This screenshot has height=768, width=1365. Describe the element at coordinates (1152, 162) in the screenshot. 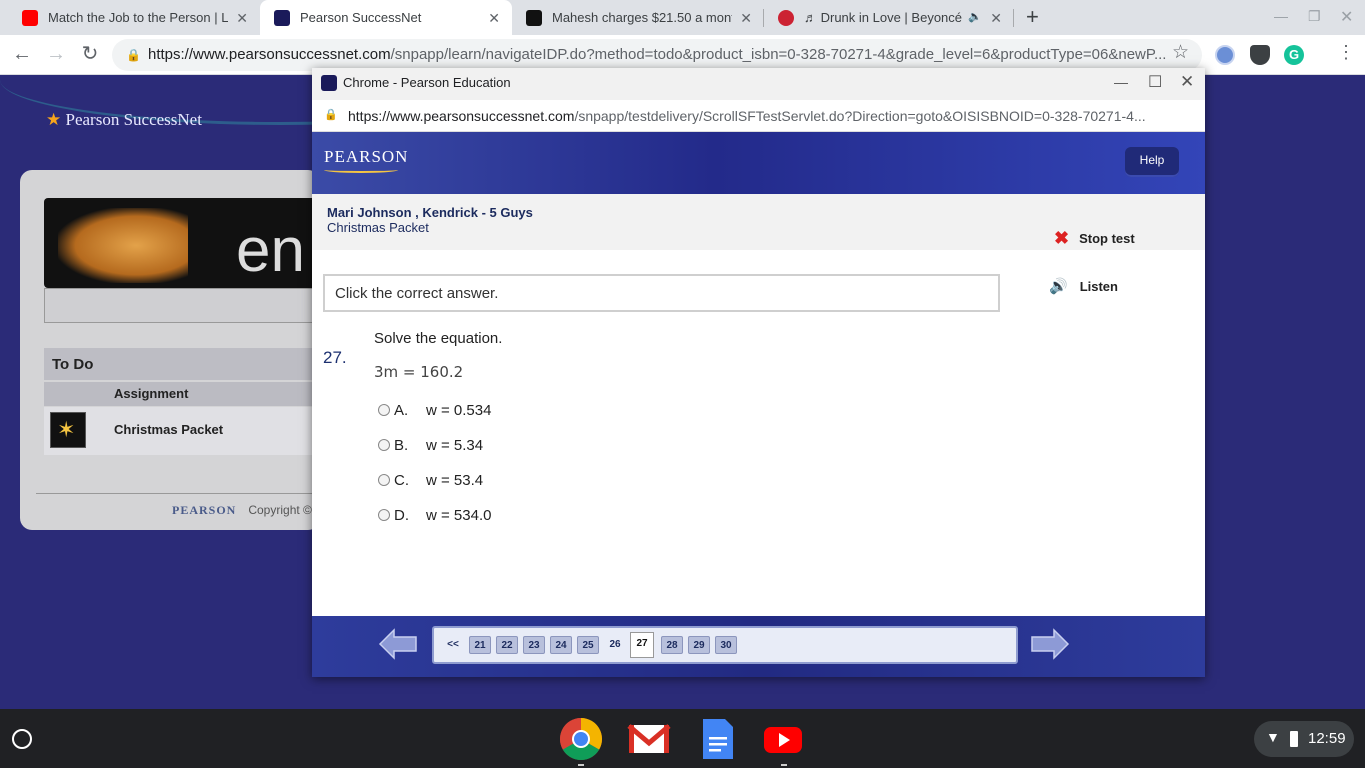

I see `help-button: Help` at that location.